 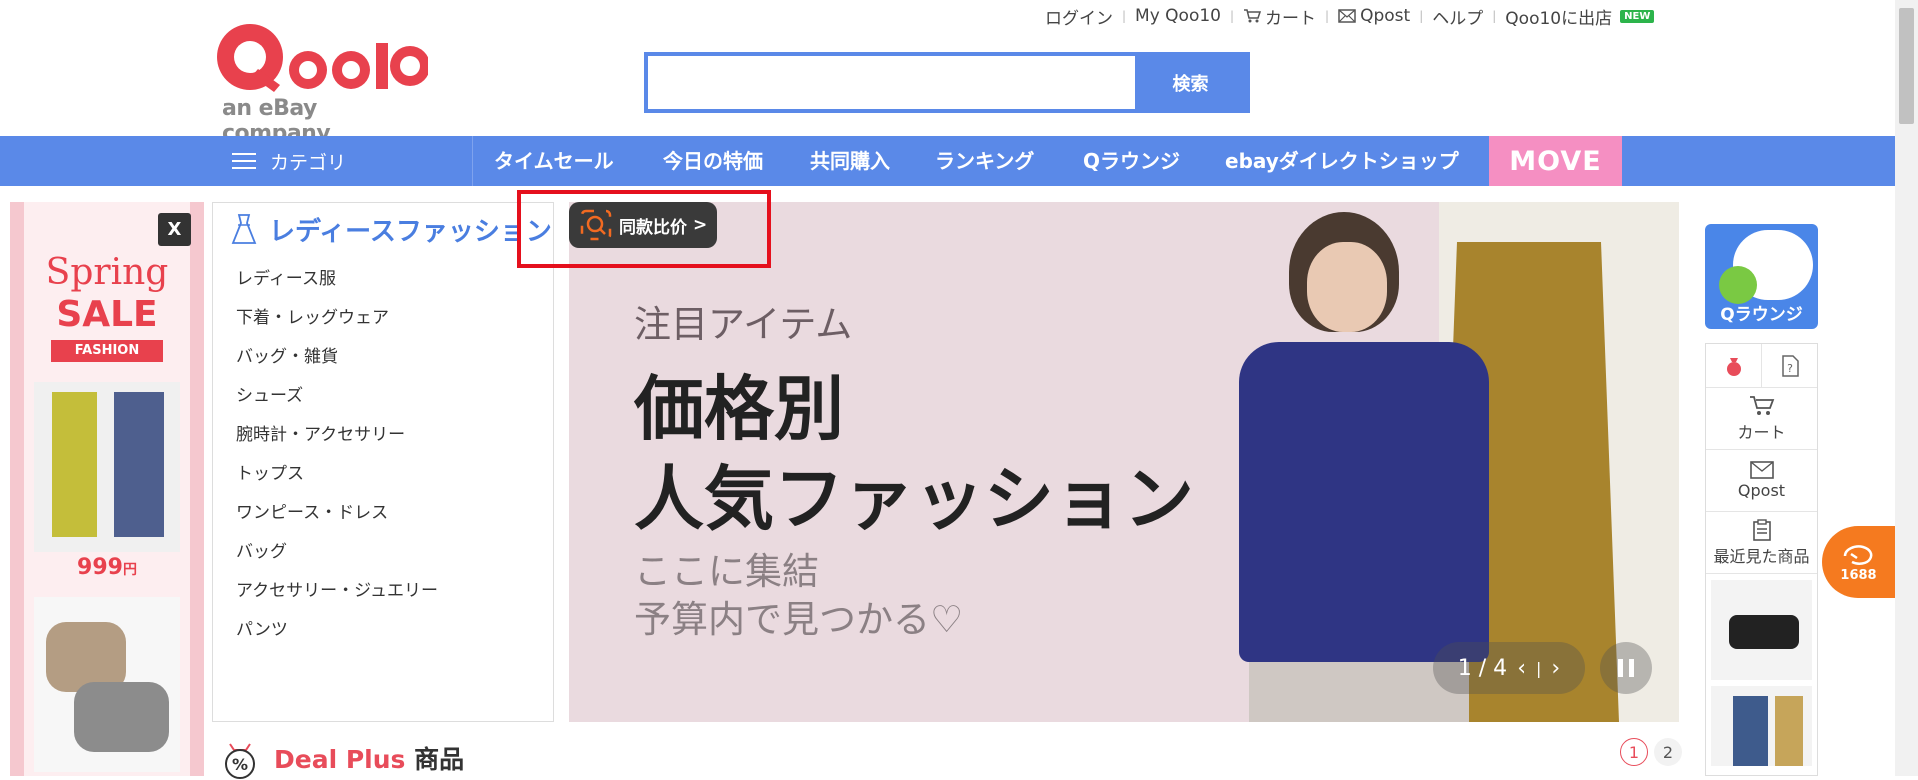 I want to click on deal-percent-icon: %, so click(x=240, y=761).